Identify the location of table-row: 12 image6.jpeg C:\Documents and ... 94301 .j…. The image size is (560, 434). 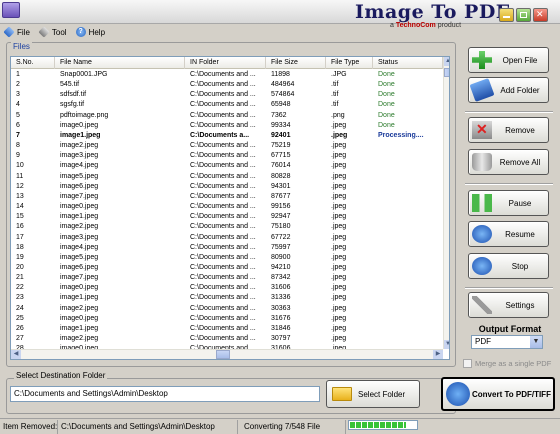
(227, 187).